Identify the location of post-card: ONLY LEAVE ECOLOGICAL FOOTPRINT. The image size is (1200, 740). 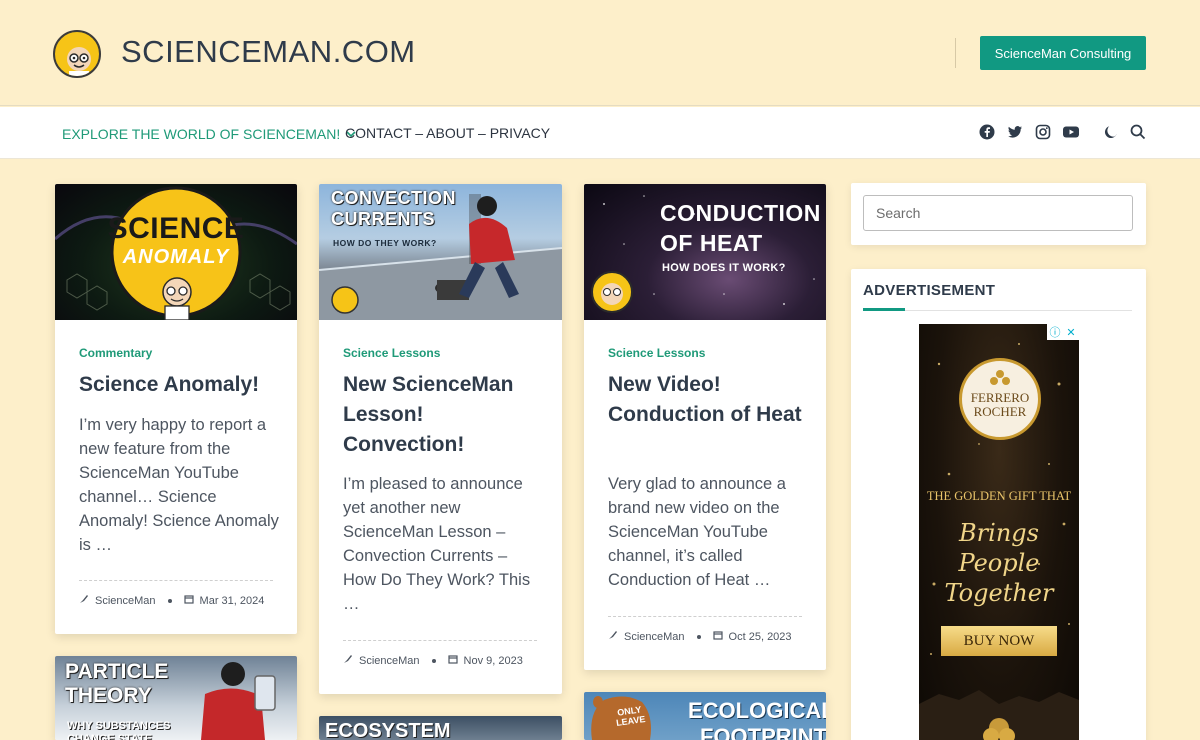
(705, 716).